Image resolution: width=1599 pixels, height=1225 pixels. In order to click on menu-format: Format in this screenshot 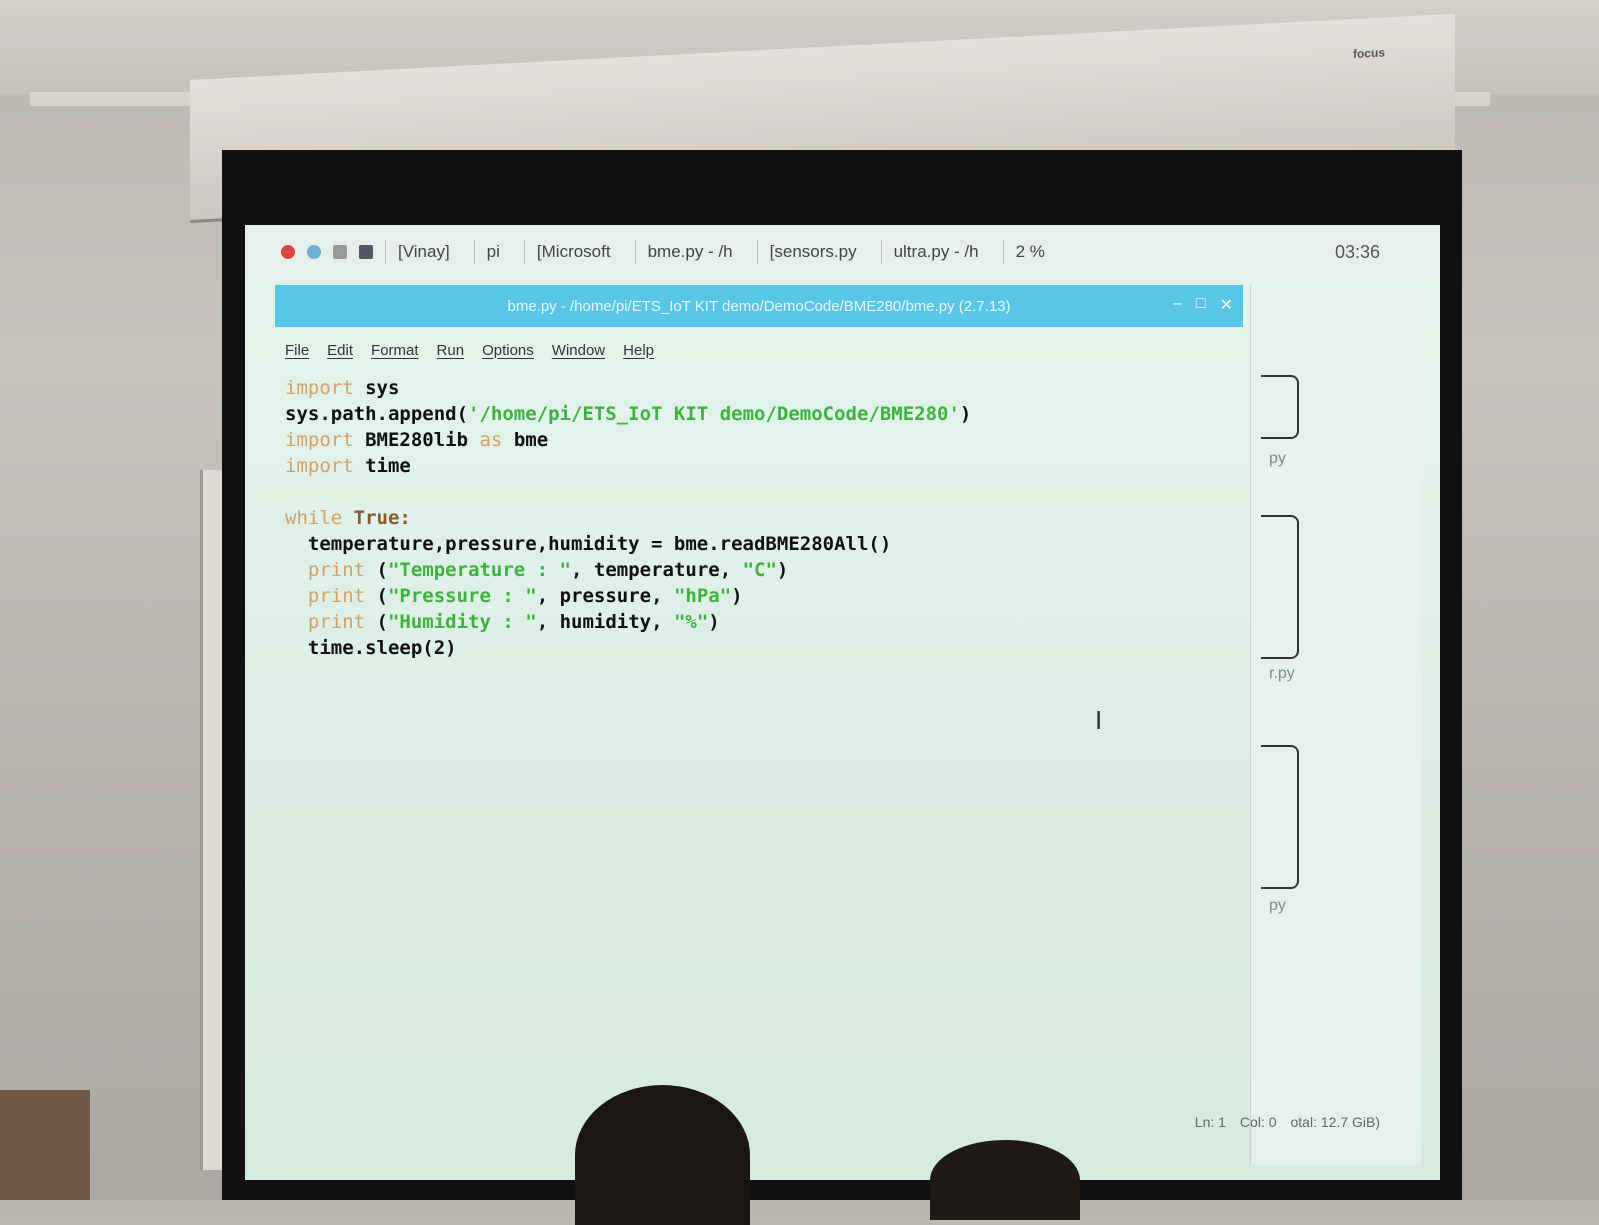, I will do `click(395, 350)`.